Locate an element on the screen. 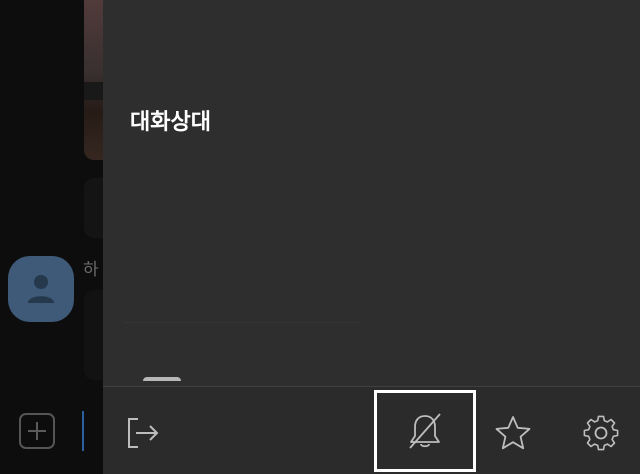 The image size is (640, 474). add-attachment-button is located at coordinates (37, 431).